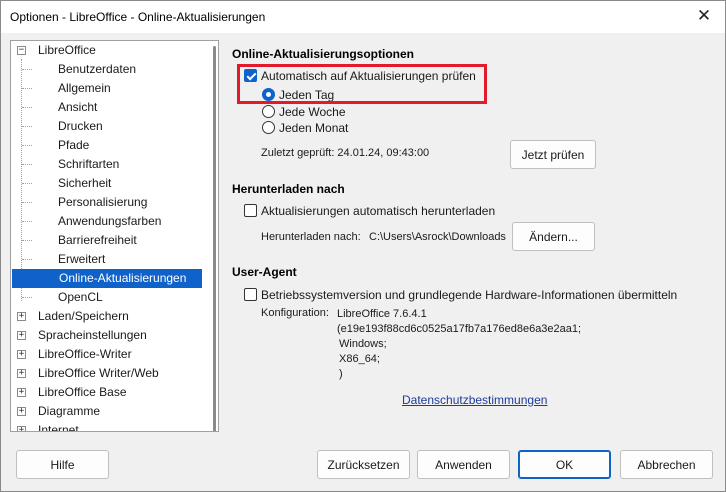 The width and height of the screenshot is (726, 492). Describe the element at coordinates (313, 128) in the screenshot. I see `radio-monthly-label: Jeden Monat` at that location.